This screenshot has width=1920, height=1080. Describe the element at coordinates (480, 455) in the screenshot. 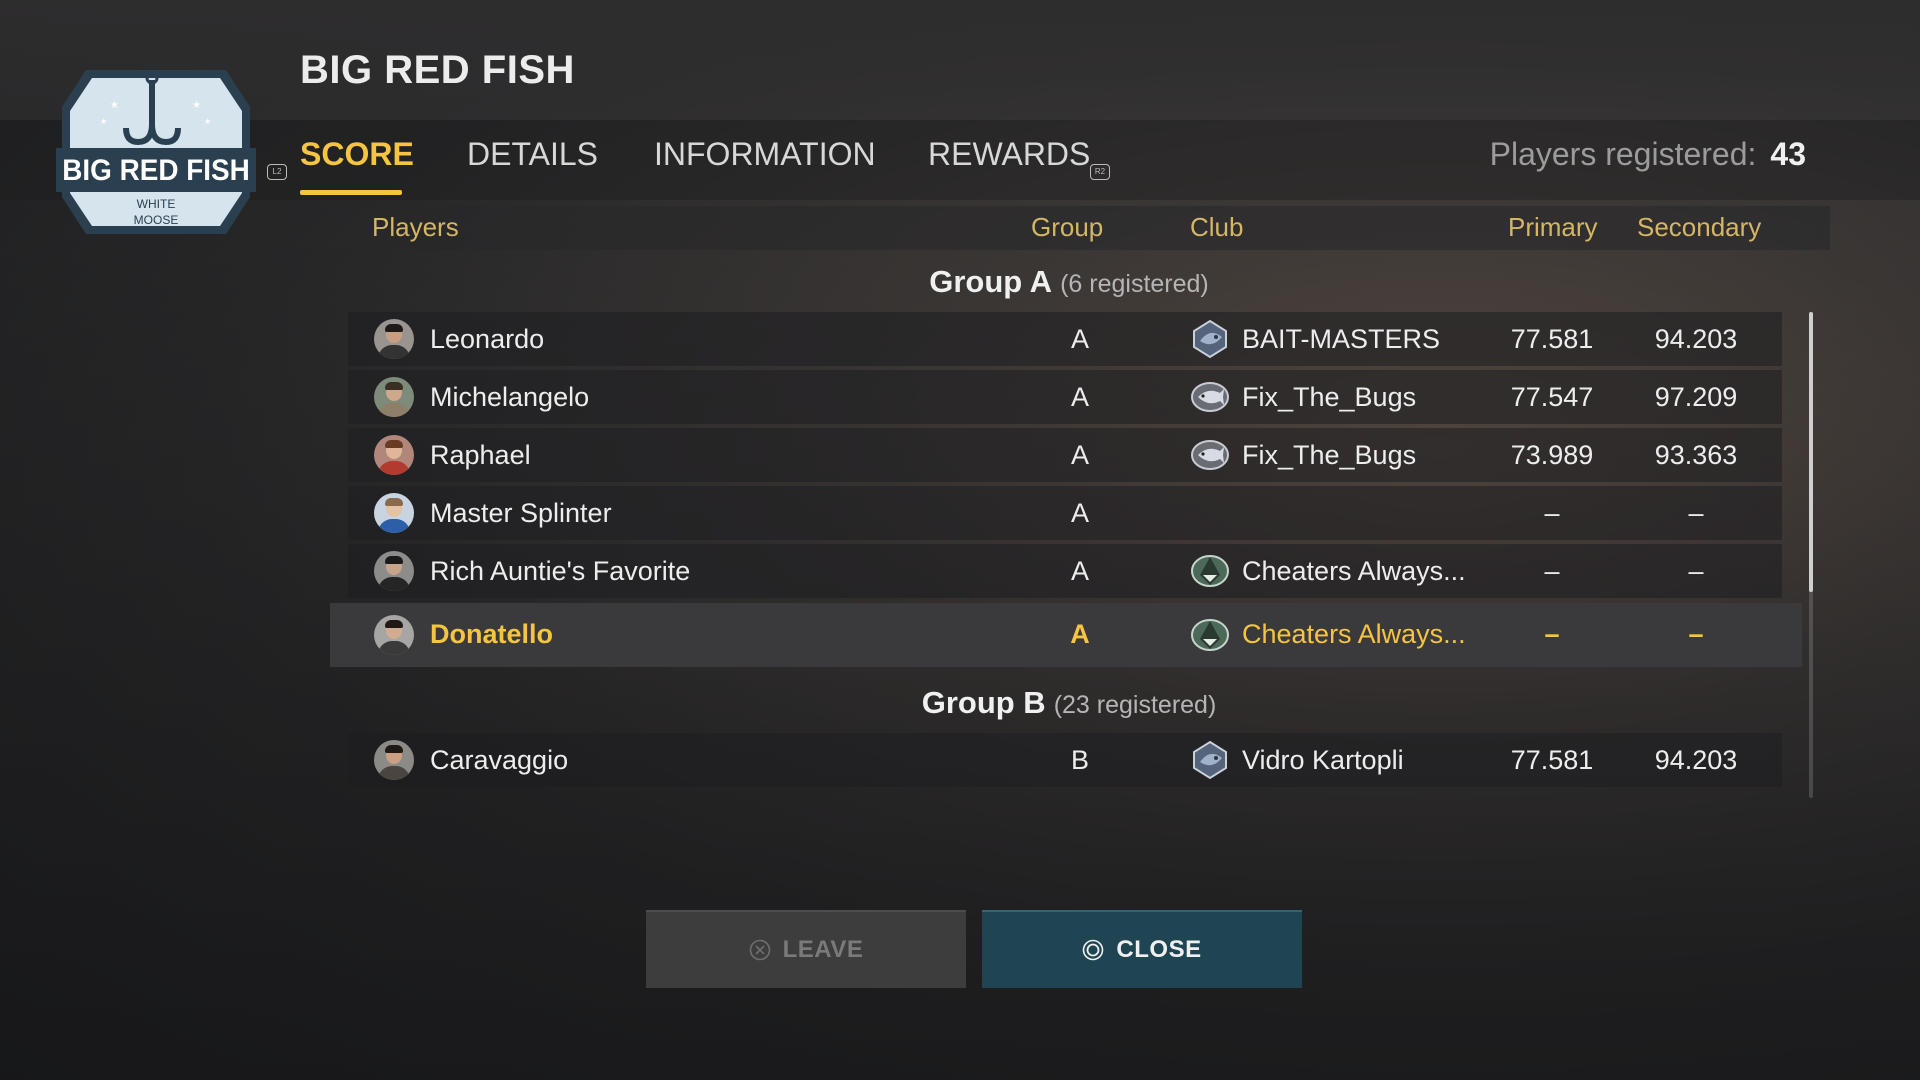

I see `player-name: Raphael` at that location.